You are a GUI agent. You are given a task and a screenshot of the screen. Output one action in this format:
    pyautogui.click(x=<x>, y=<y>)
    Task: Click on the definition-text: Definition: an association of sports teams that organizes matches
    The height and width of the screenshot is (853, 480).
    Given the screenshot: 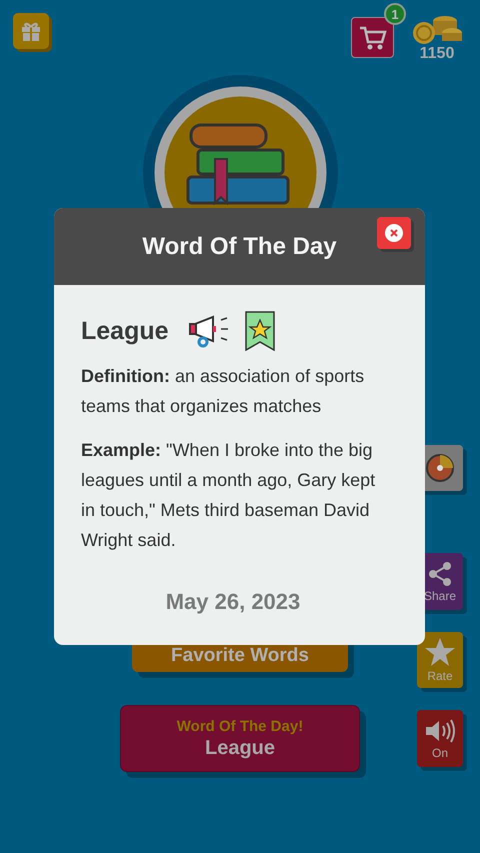 What is the action you would take?
    pyautogui.click(x=223, y=391)
    